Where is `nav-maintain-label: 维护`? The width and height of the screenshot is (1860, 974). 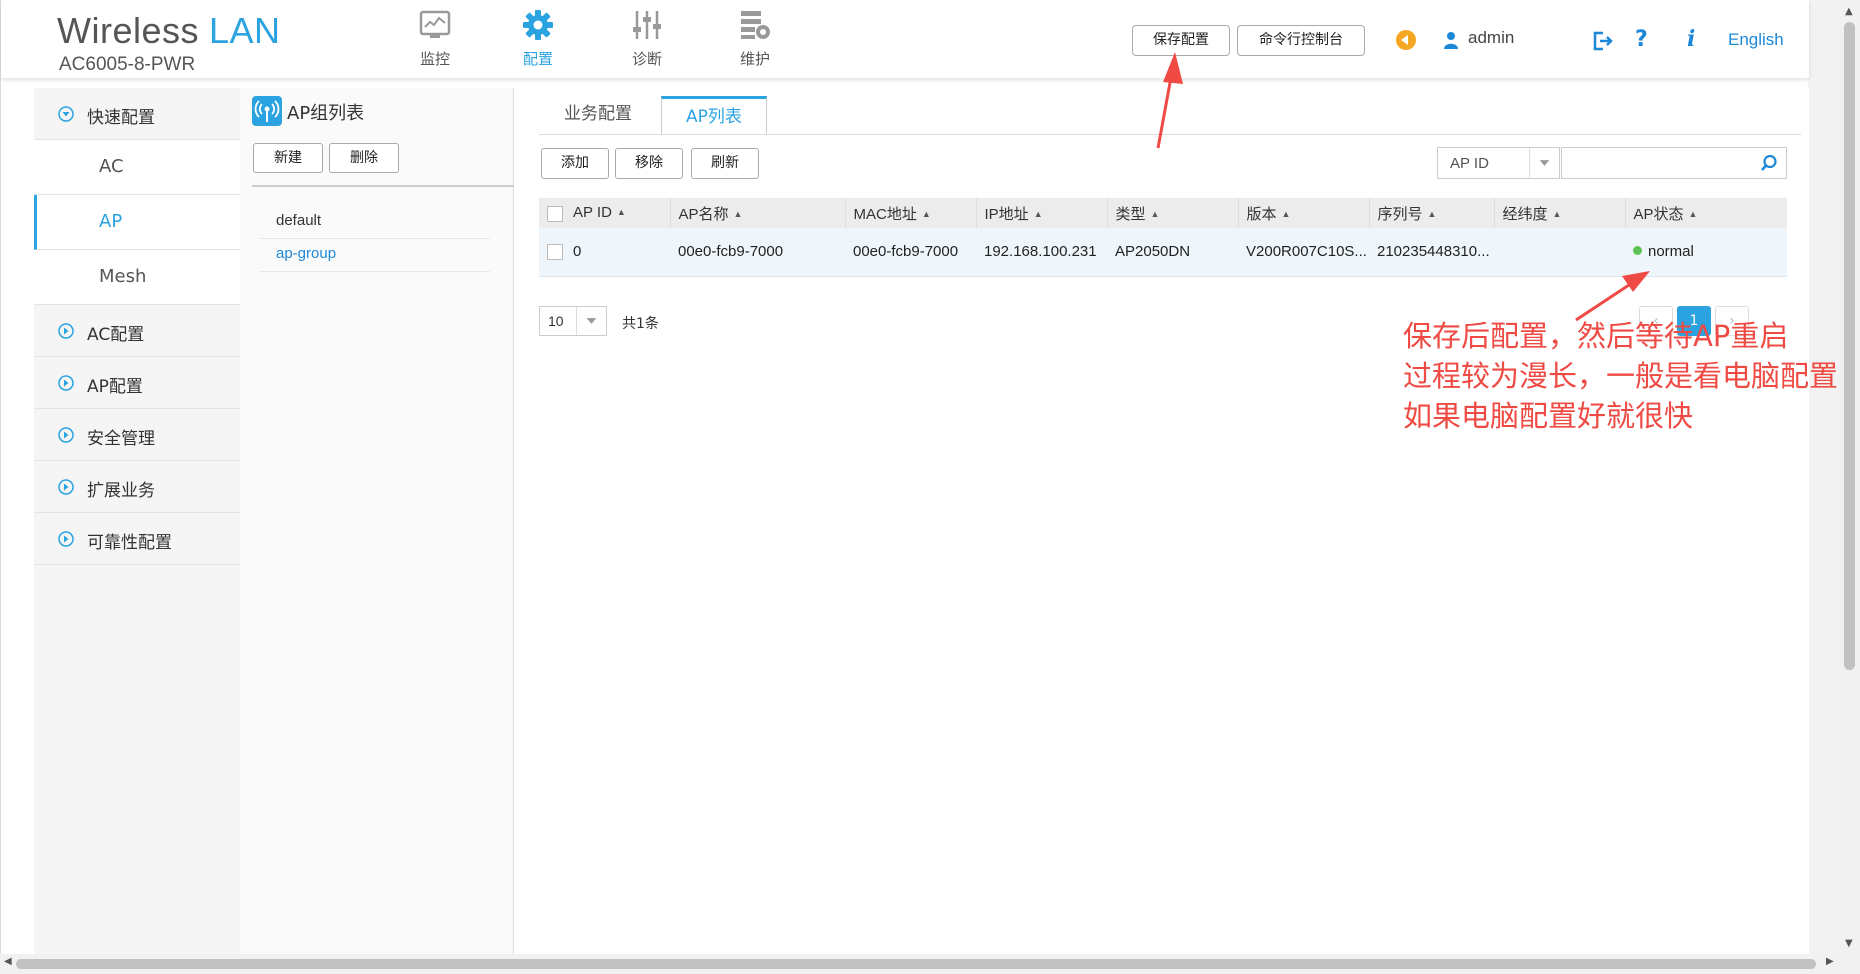
nav-maintain-label: 维护 is located at coordinates (754, 59).